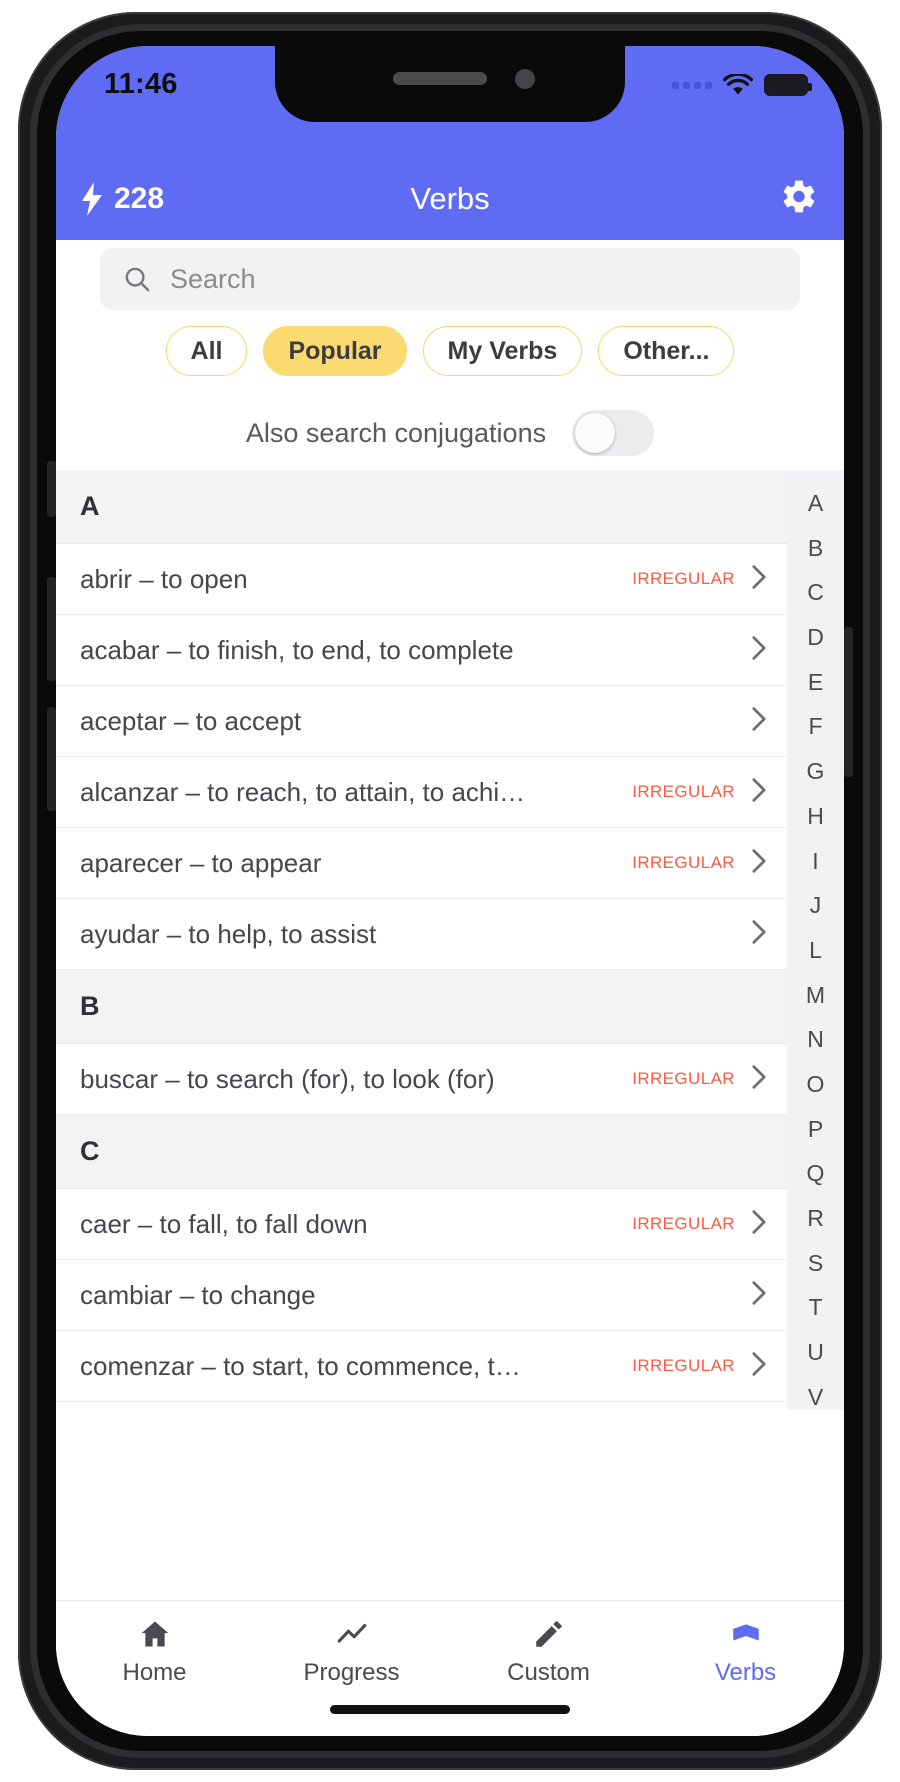  I want to click on verb-row-text: abrir – to open, so click(164, 578).